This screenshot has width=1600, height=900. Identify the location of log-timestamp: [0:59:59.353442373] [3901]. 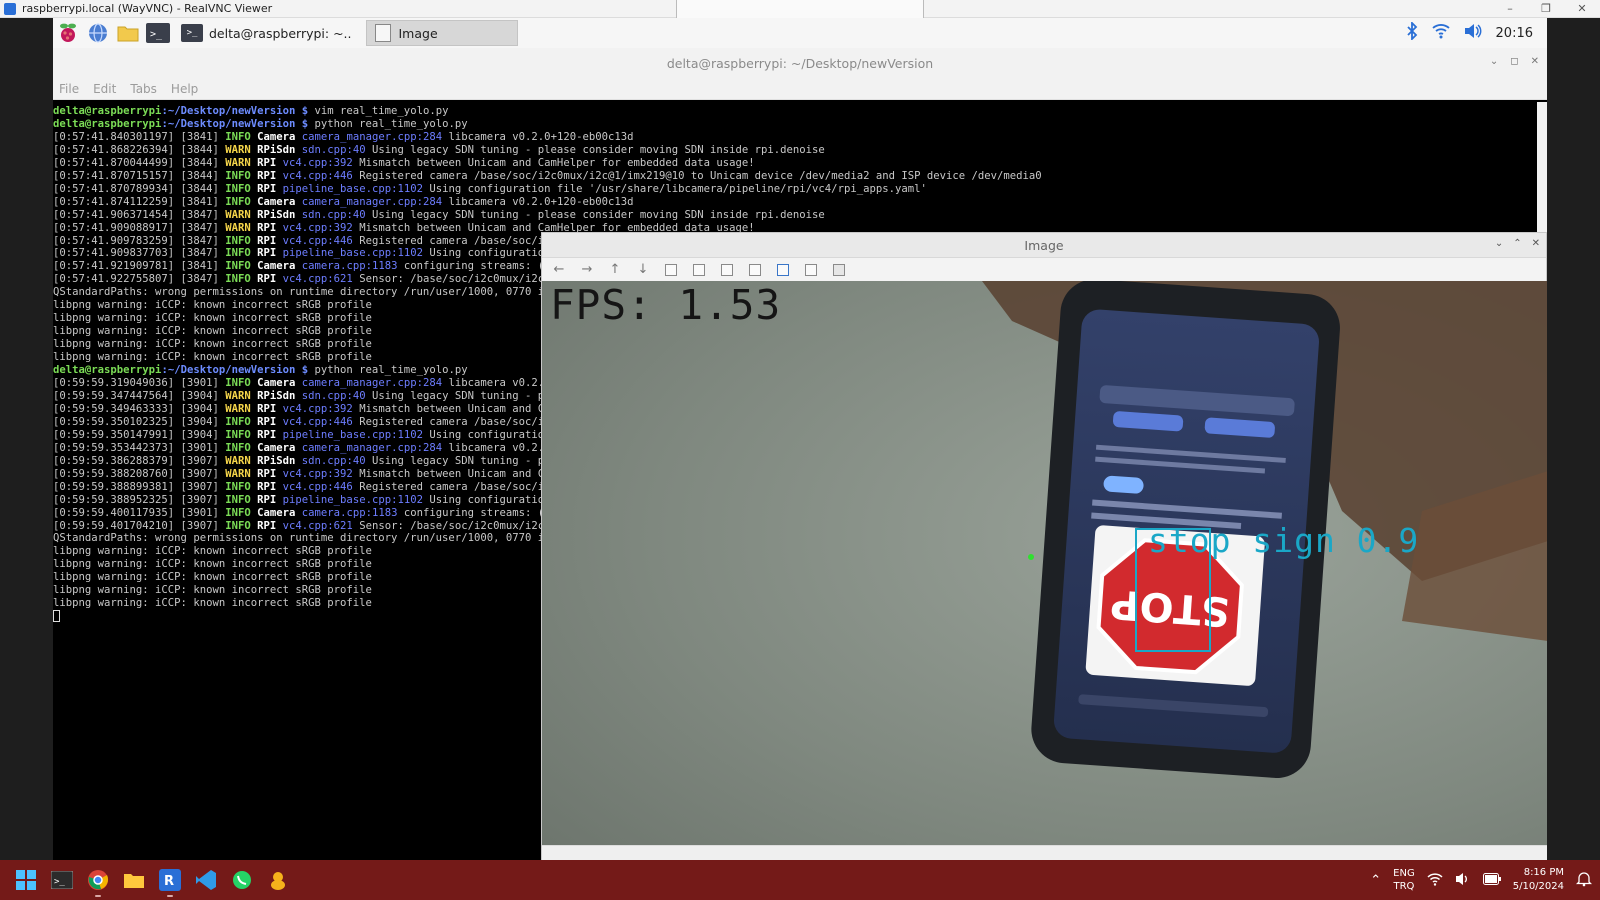
(139, 447).